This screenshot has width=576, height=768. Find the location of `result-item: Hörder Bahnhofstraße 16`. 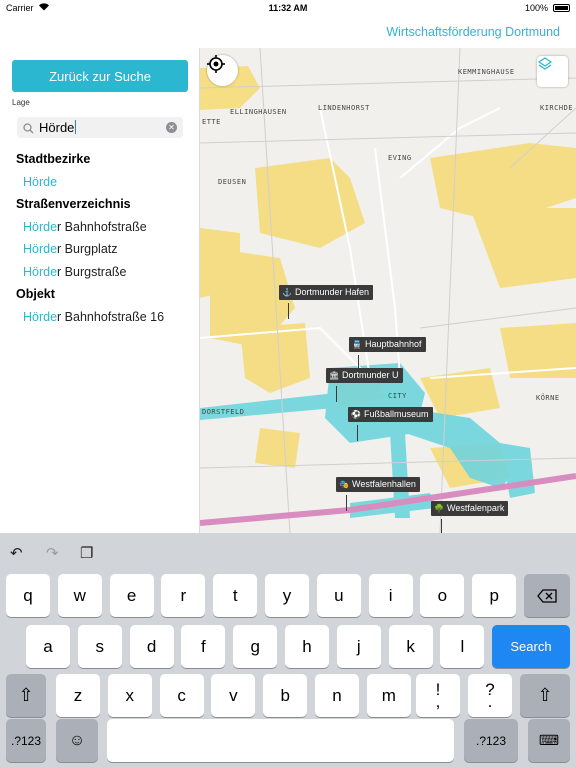

result-item: Hörder Bahnhofstraße 16 is located at coordinates (93, 317).